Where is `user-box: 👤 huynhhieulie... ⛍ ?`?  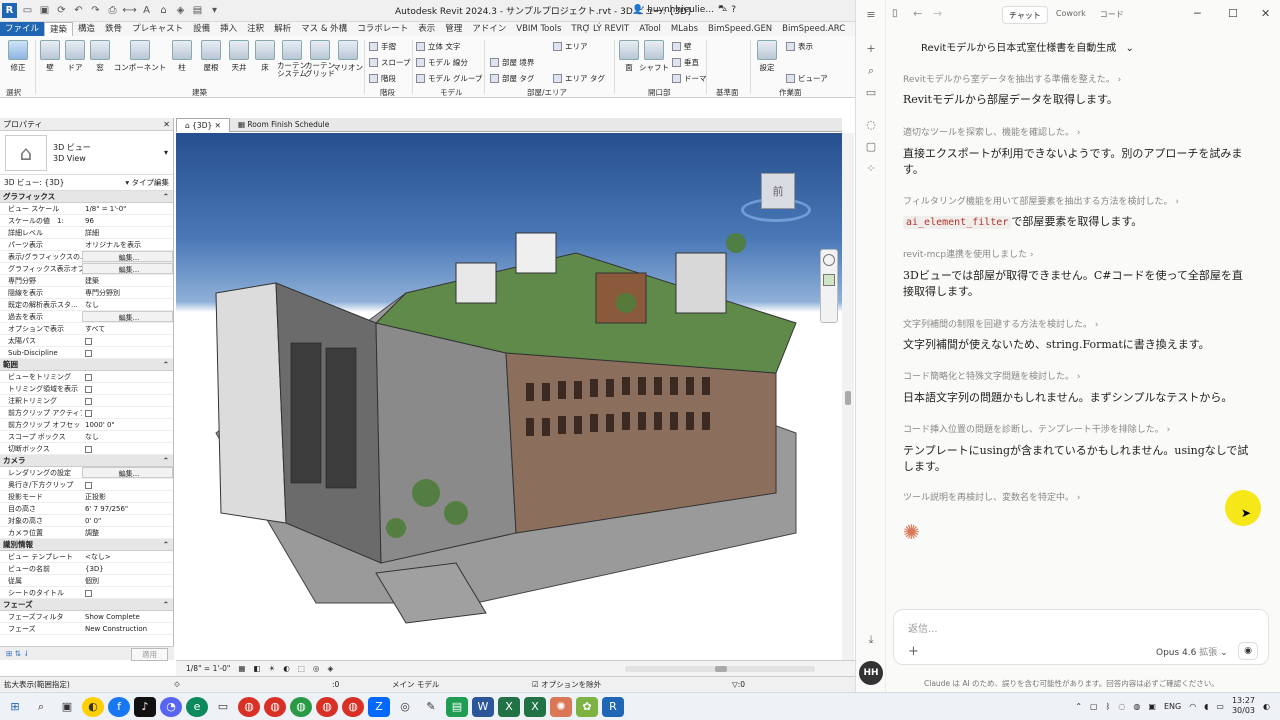
user-box: 👤 huynhhieulie... ⛍ ? is located at coordinates (684, 9).